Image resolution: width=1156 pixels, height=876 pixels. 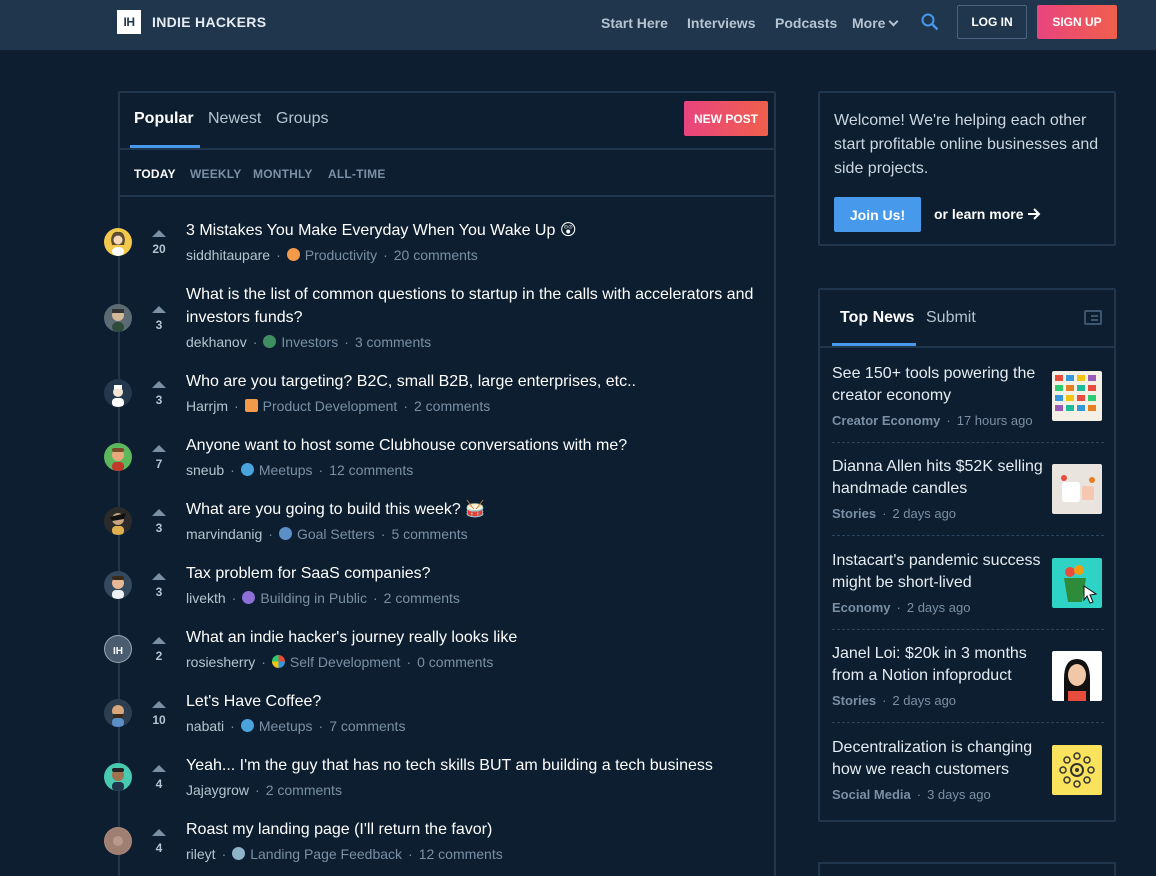 What do you see at coordinates (726, 118) in the screenshot?
I see `new-post-button: NEW POST` at bounding box center [726, 118].